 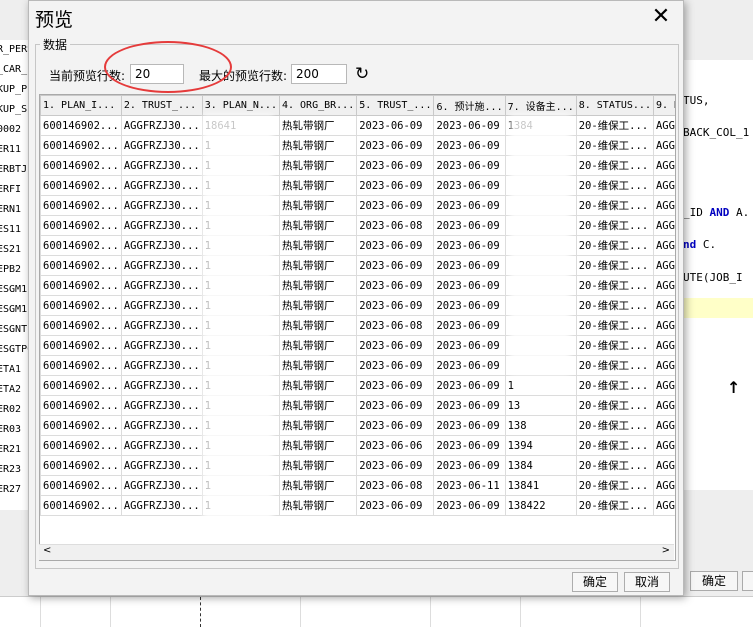 I want to click on background-ok-button: 确定, so click(x=714, y=581).